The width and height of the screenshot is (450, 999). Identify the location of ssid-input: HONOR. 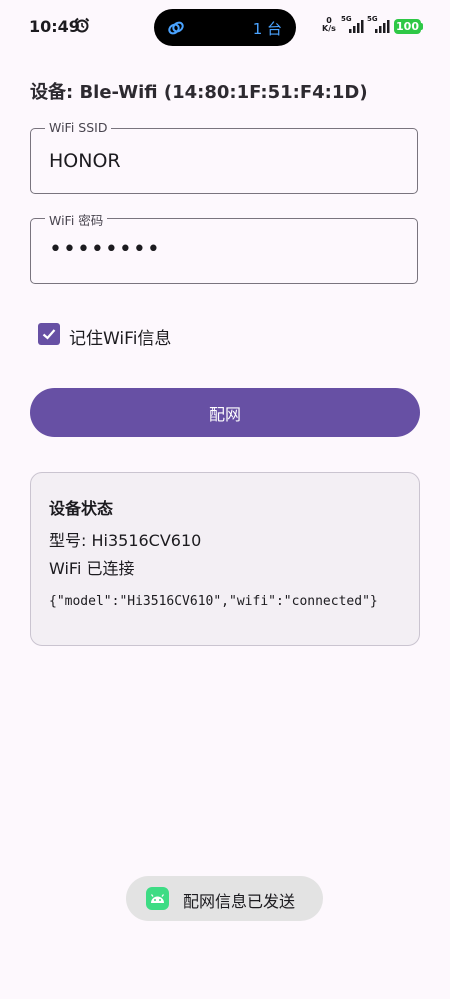
(85, 161).